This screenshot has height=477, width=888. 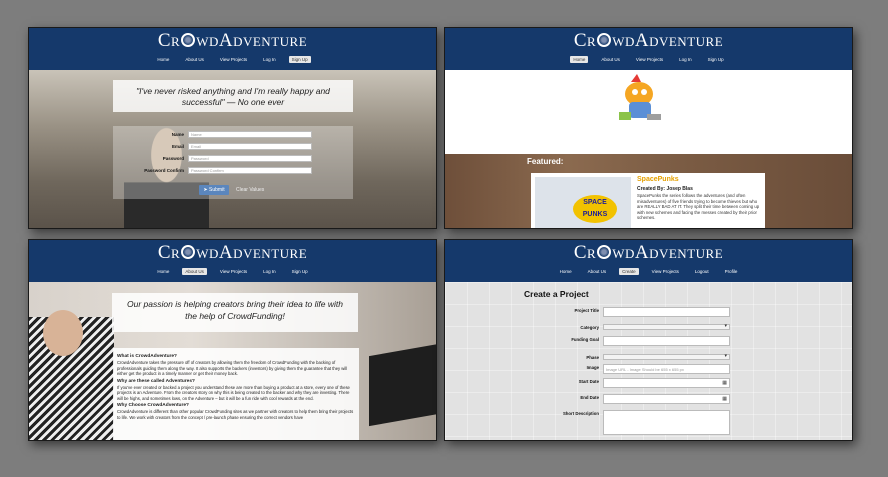 I want to click on category-select, so click(x=666, y=326).